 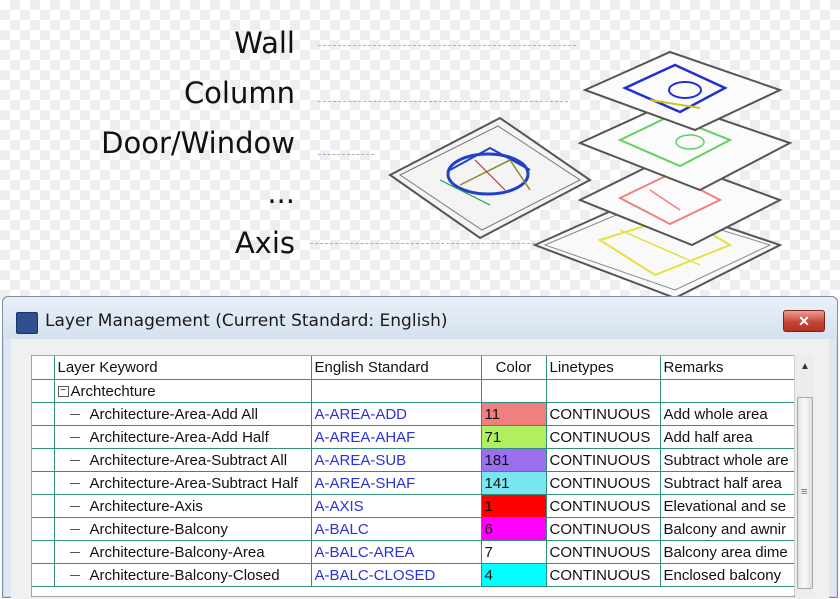 What do you see at coordinates (727, 460) in the screenshot?
I see `remarks-cell: Subtract whole are` at bounding box center [727, 460].